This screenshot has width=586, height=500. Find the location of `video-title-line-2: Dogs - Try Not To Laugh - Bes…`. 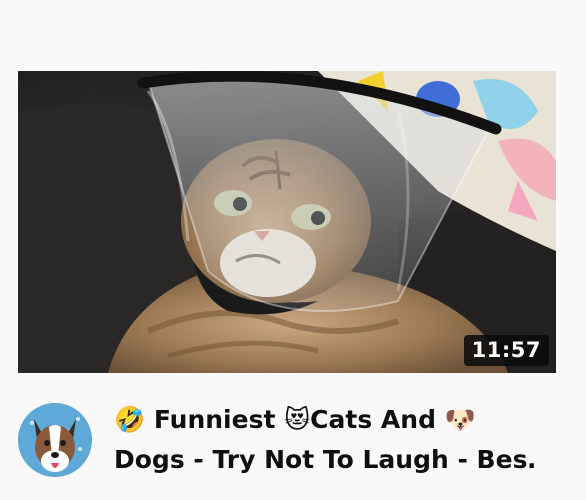

video-title-line-2: Dogs - Try Not To Laugh - Bes… is located at coordinates (324, 459).